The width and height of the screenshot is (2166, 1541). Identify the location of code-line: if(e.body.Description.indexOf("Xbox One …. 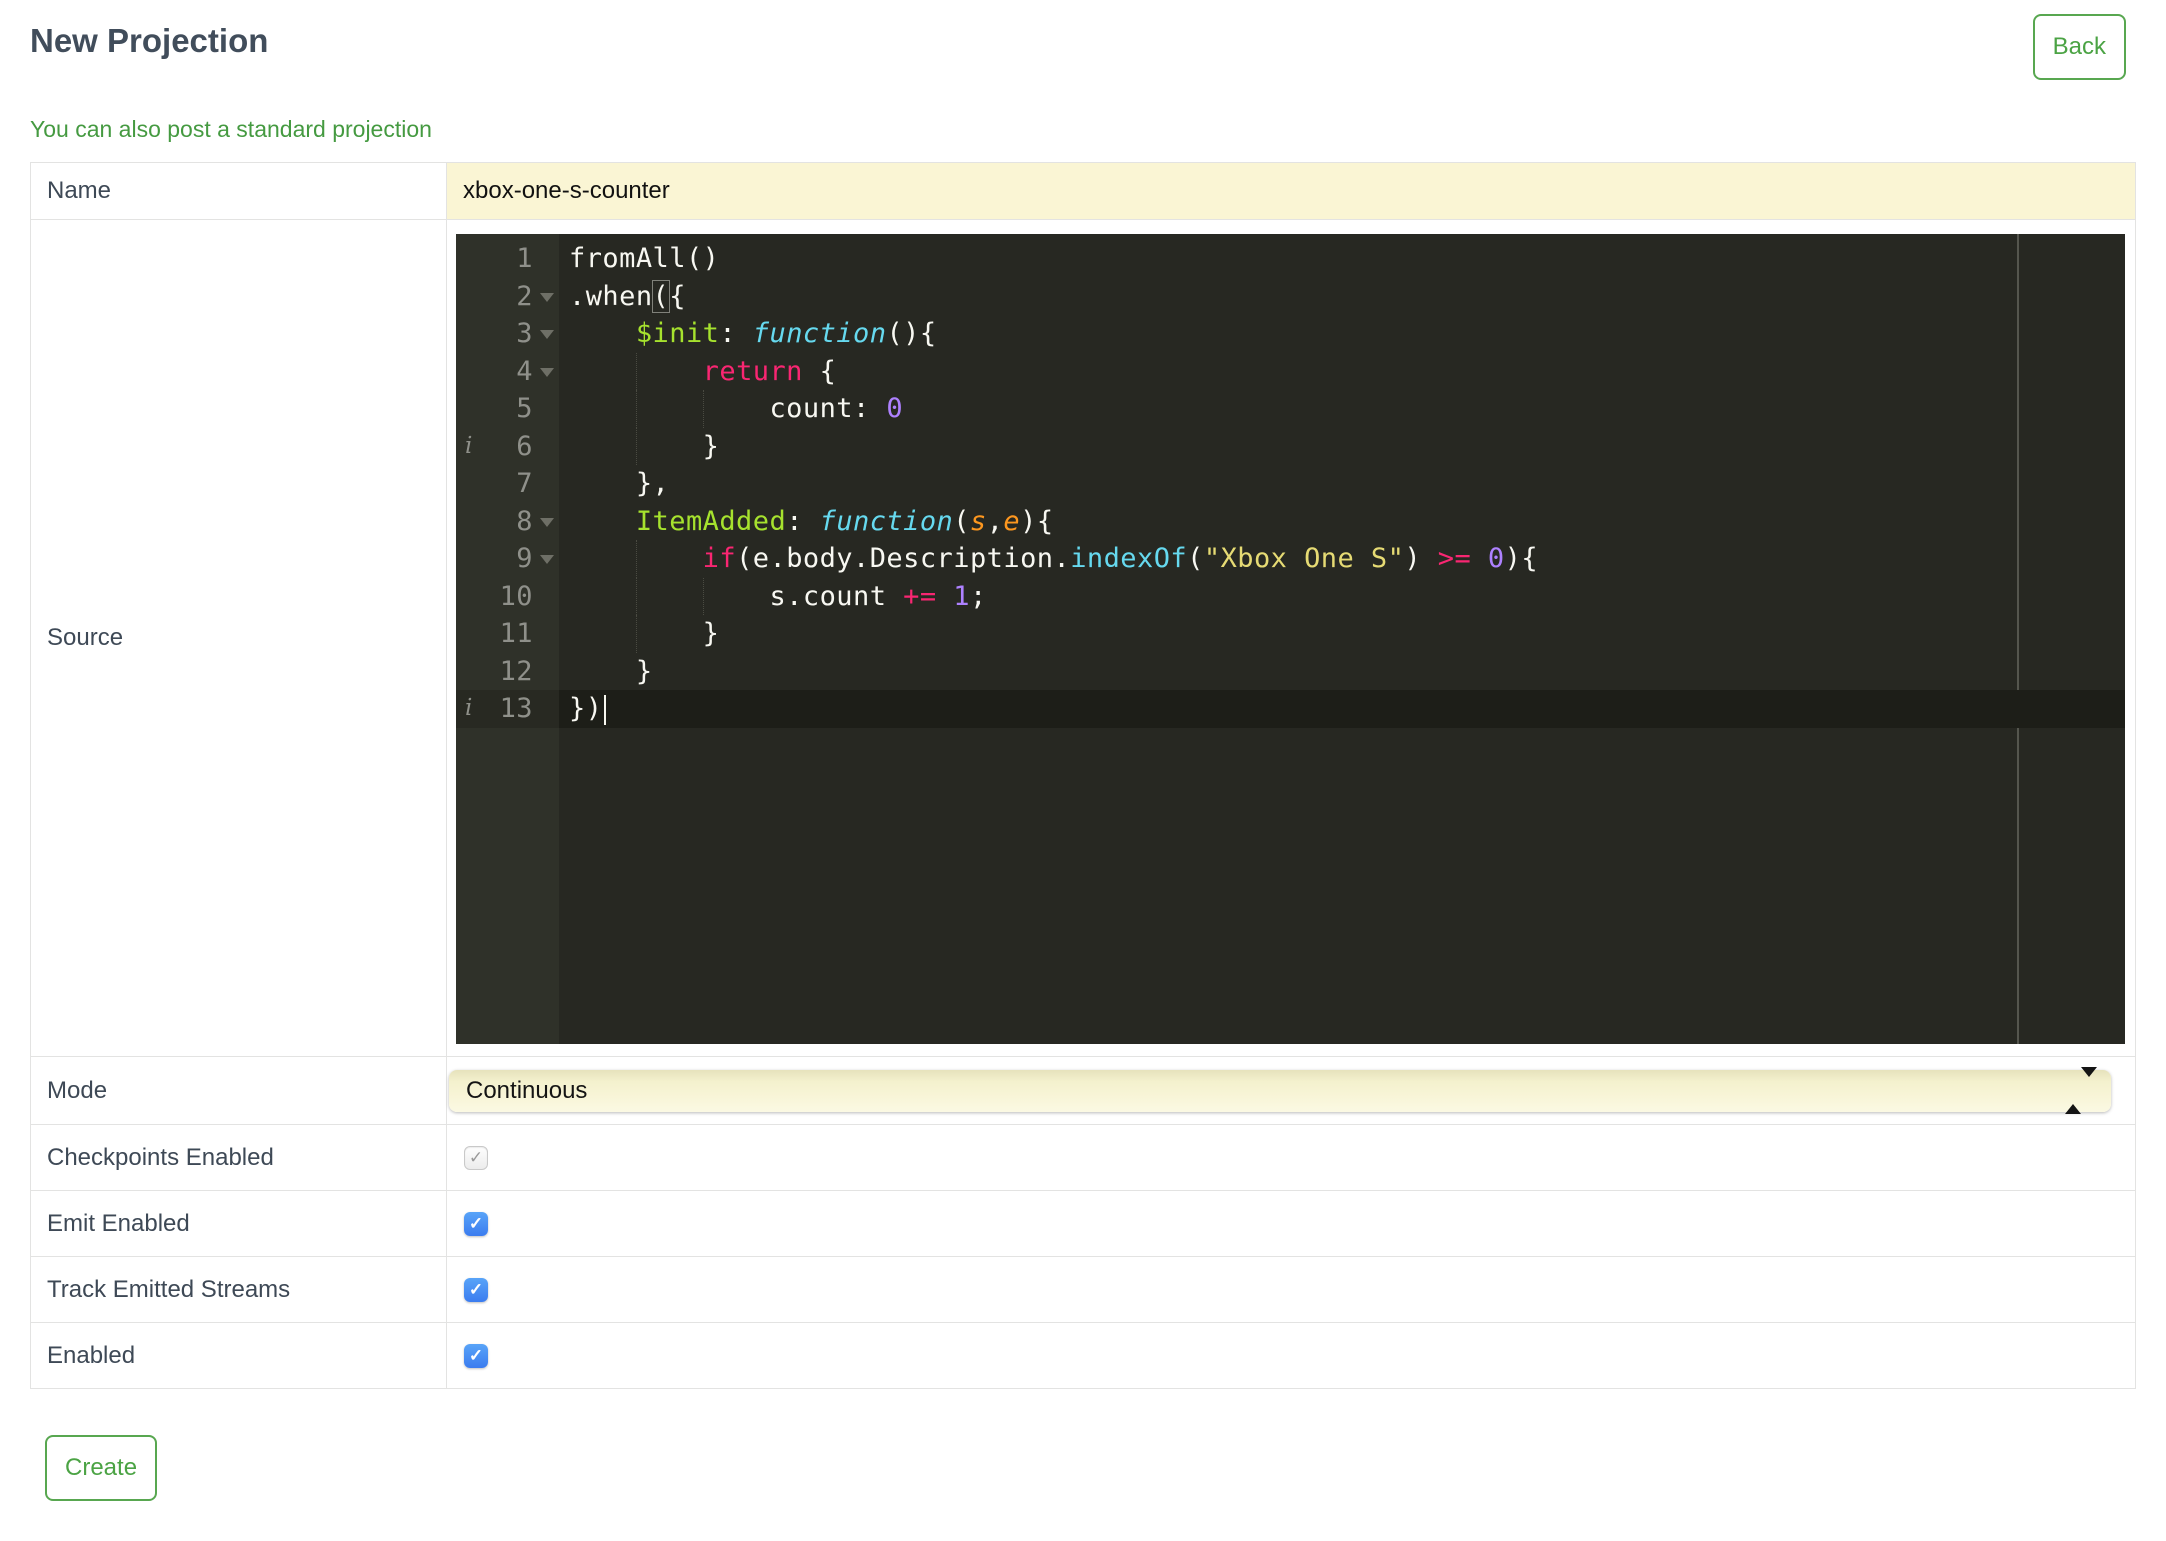
(1342, 559).